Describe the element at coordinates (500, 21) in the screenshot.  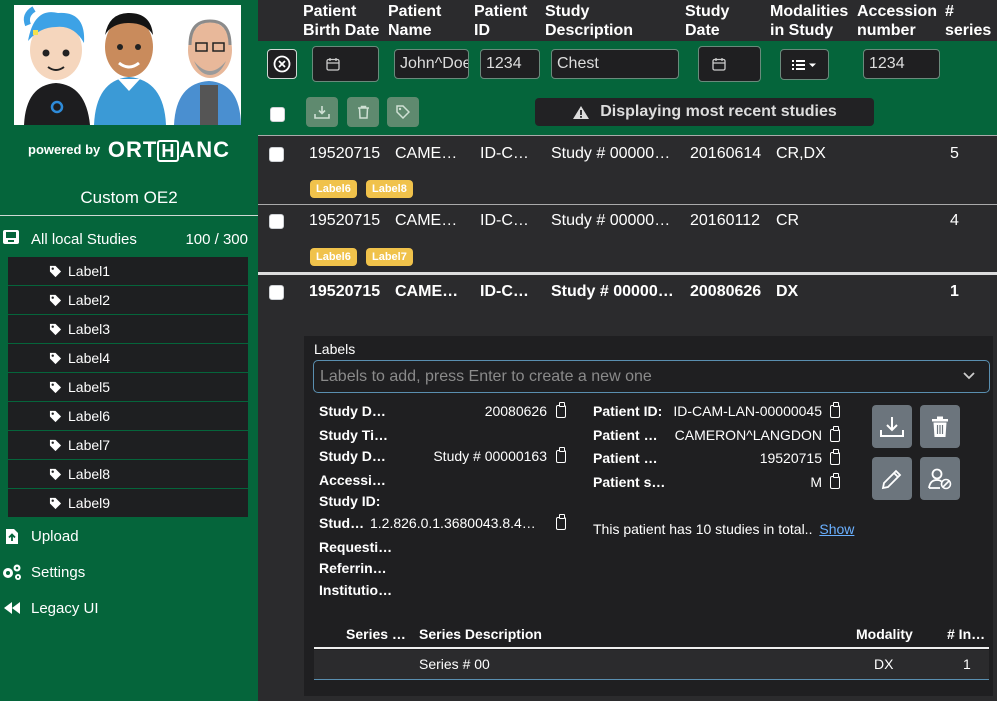
I see `col-patient-id: Patient ID` at that location.